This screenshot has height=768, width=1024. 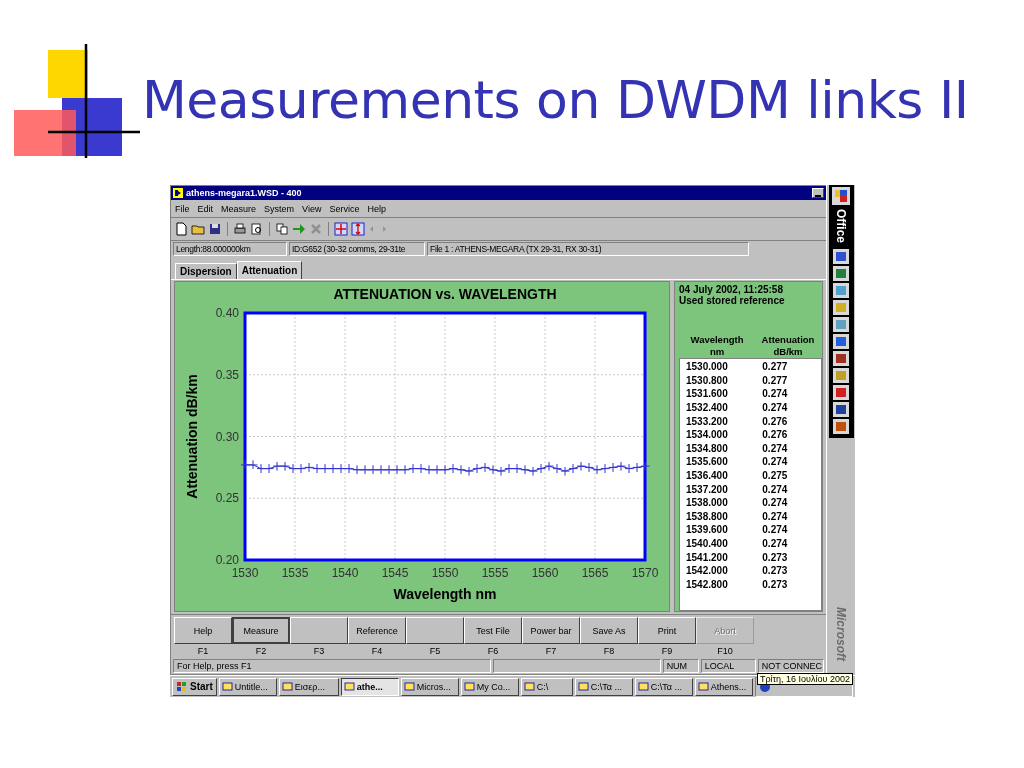 I want to click on y-tick-label: 0.35, so click(x=227, y=374).